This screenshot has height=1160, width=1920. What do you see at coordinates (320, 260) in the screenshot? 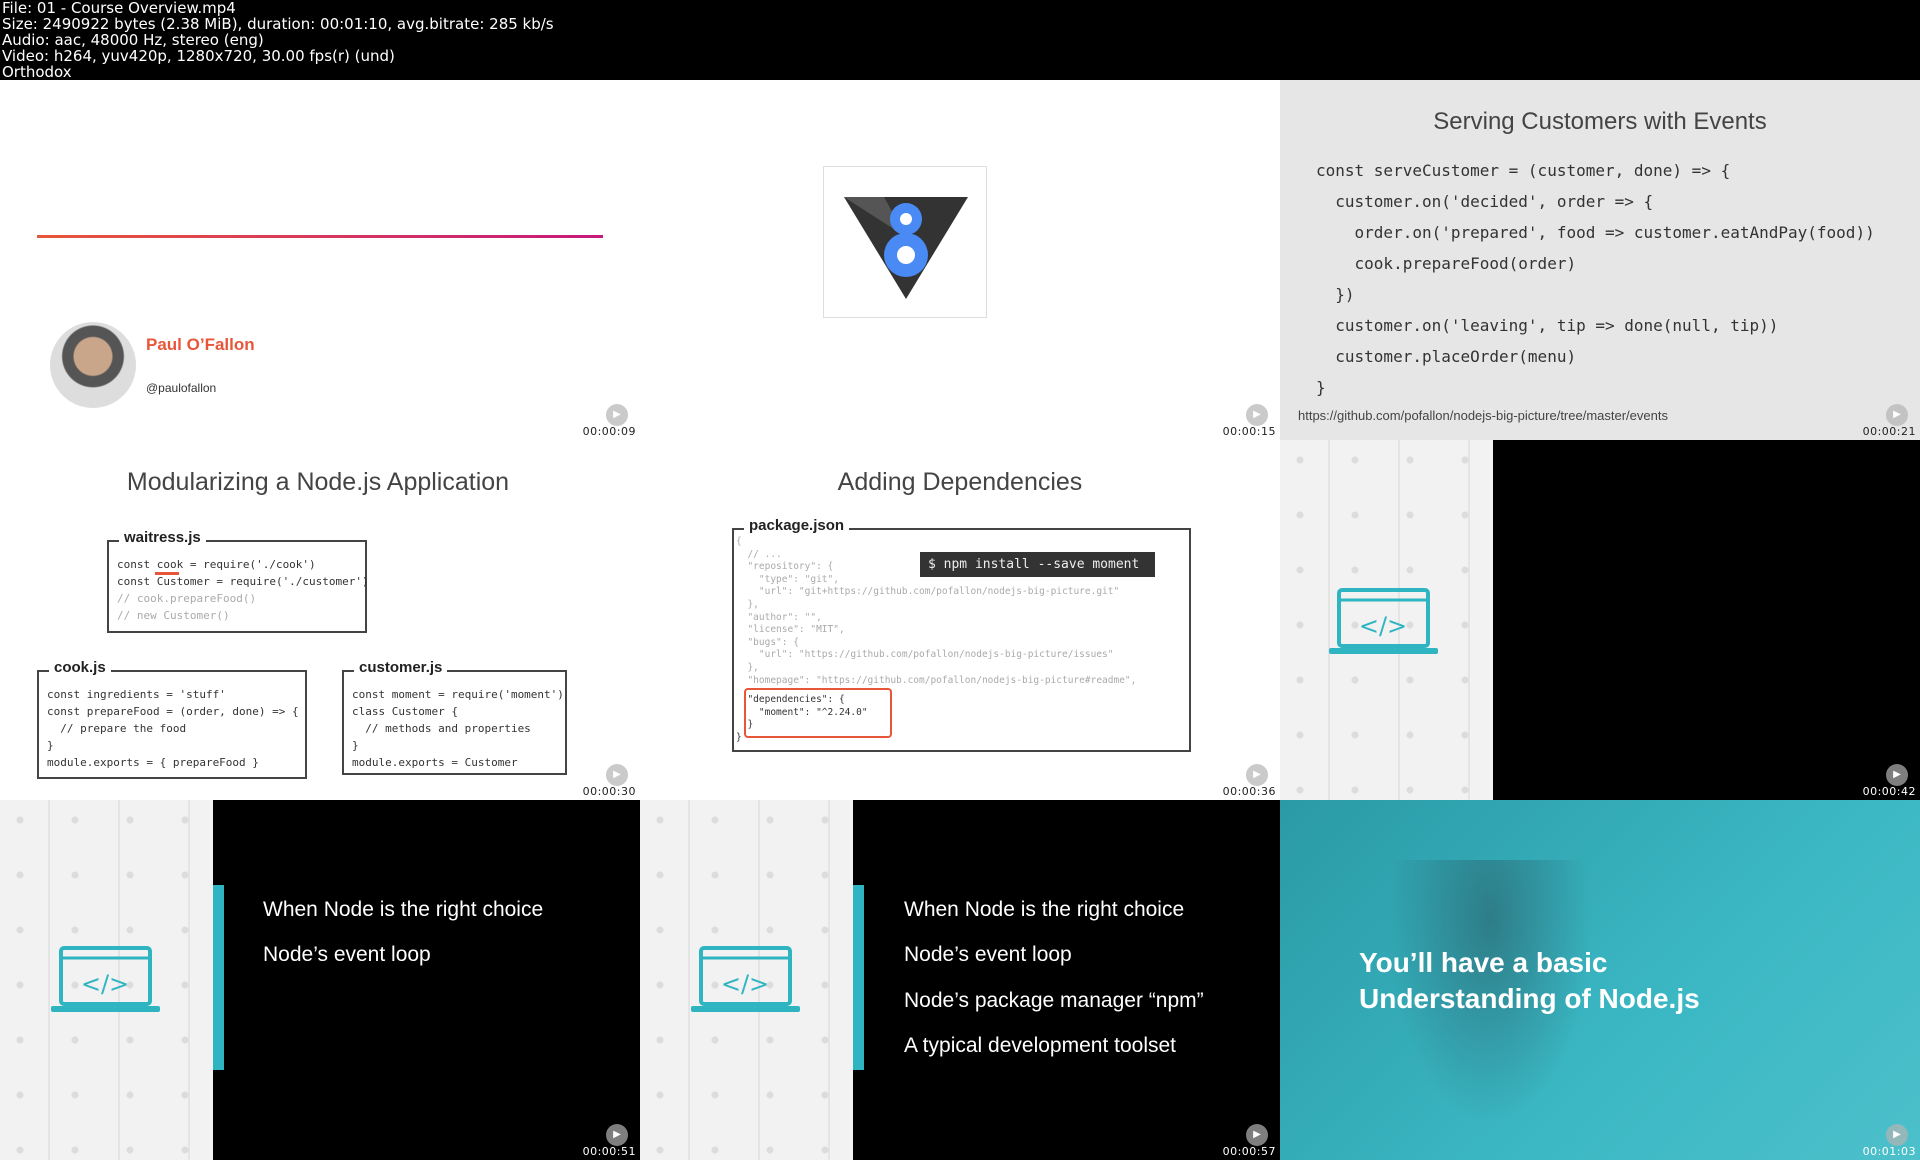
I see `thumbnail-author: Paul O’Fallon @paulofallon ▶ 00:00:09` at bounding box center [320, 260].